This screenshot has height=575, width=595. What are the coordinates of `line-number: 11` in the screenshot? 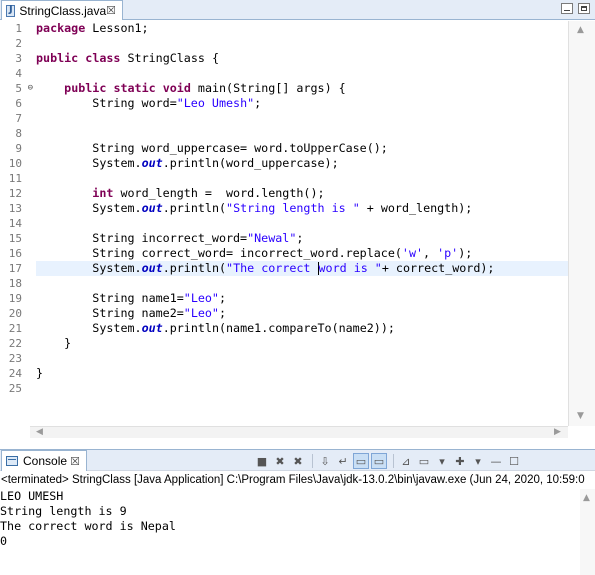 It's located at (15, 178).